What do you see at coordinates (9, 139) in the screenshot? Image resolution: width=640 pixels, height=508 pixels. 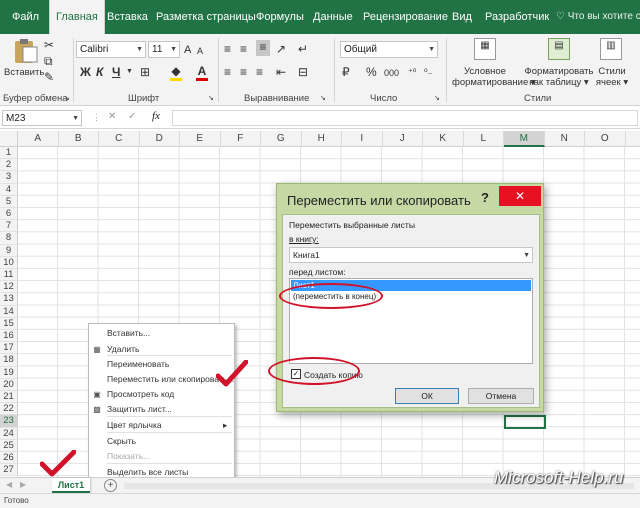 I see `select-all-corner` at bounding box center [9, 139].